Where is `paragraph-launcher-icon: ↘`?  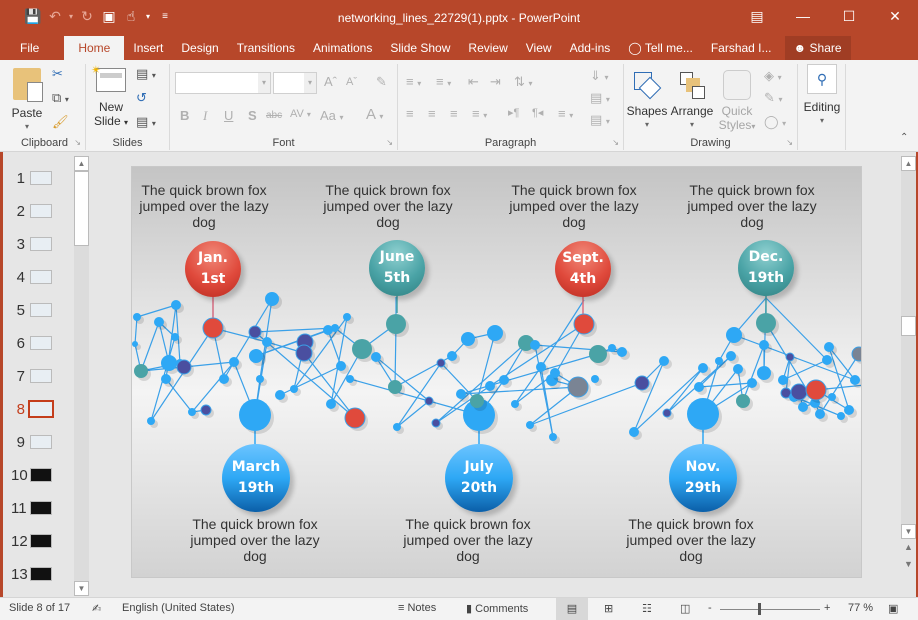
paragraph-launcher-icon: ↘ is located at coordinates (615, 142).